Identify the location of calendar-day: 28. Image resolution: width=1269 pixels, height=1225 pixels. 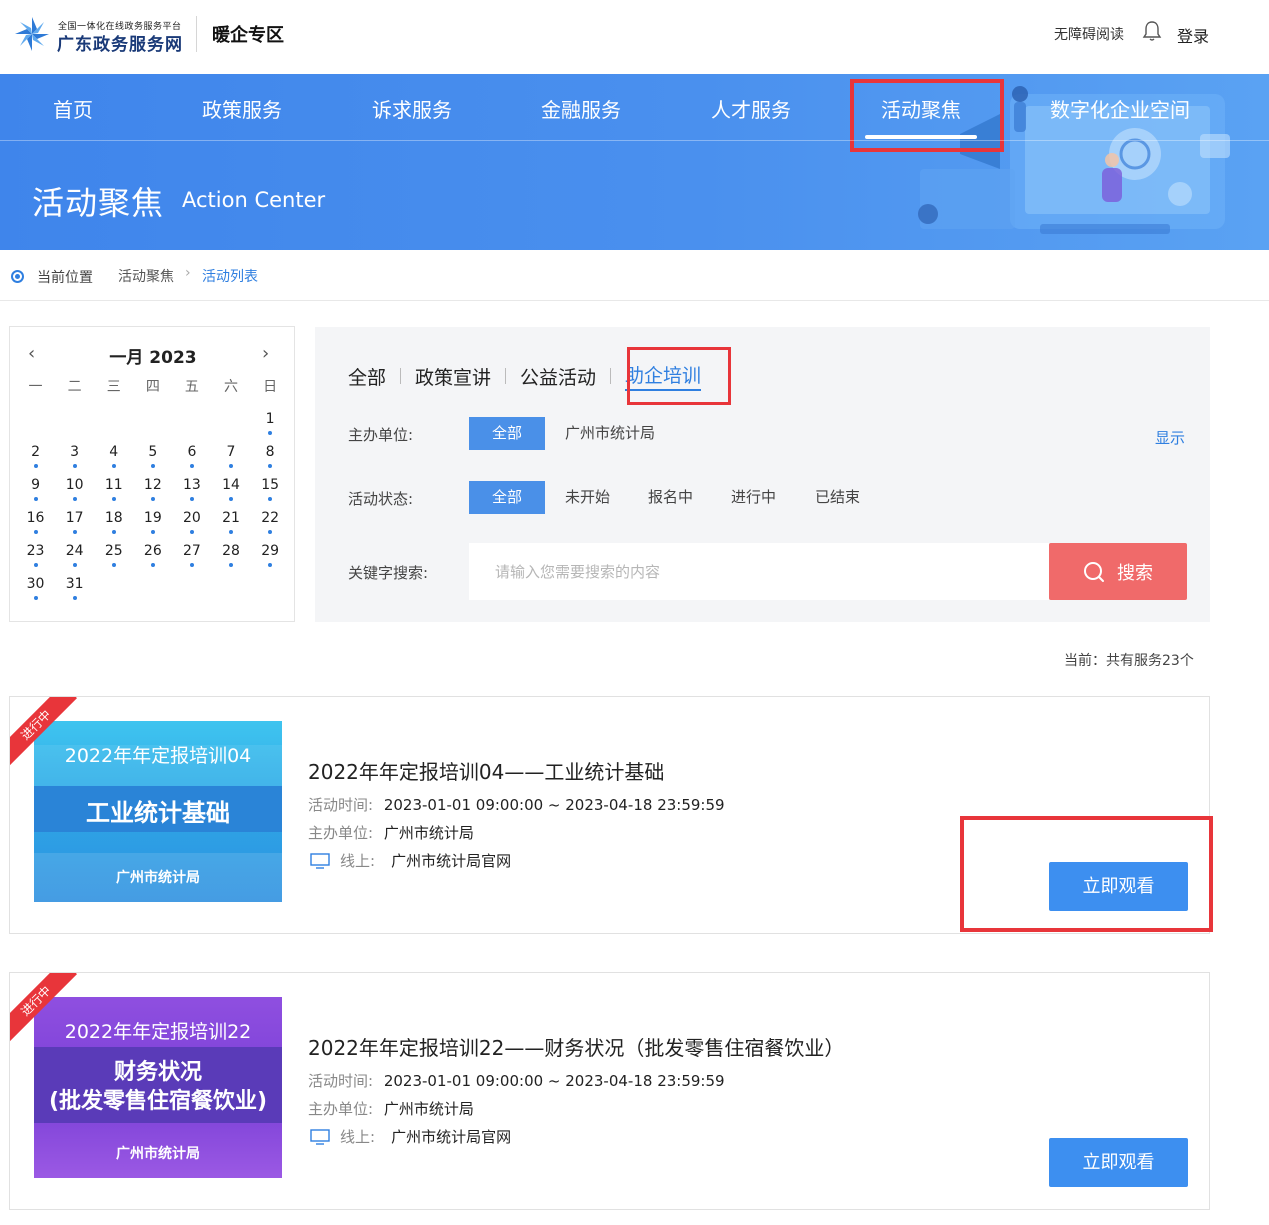
(230, 557).